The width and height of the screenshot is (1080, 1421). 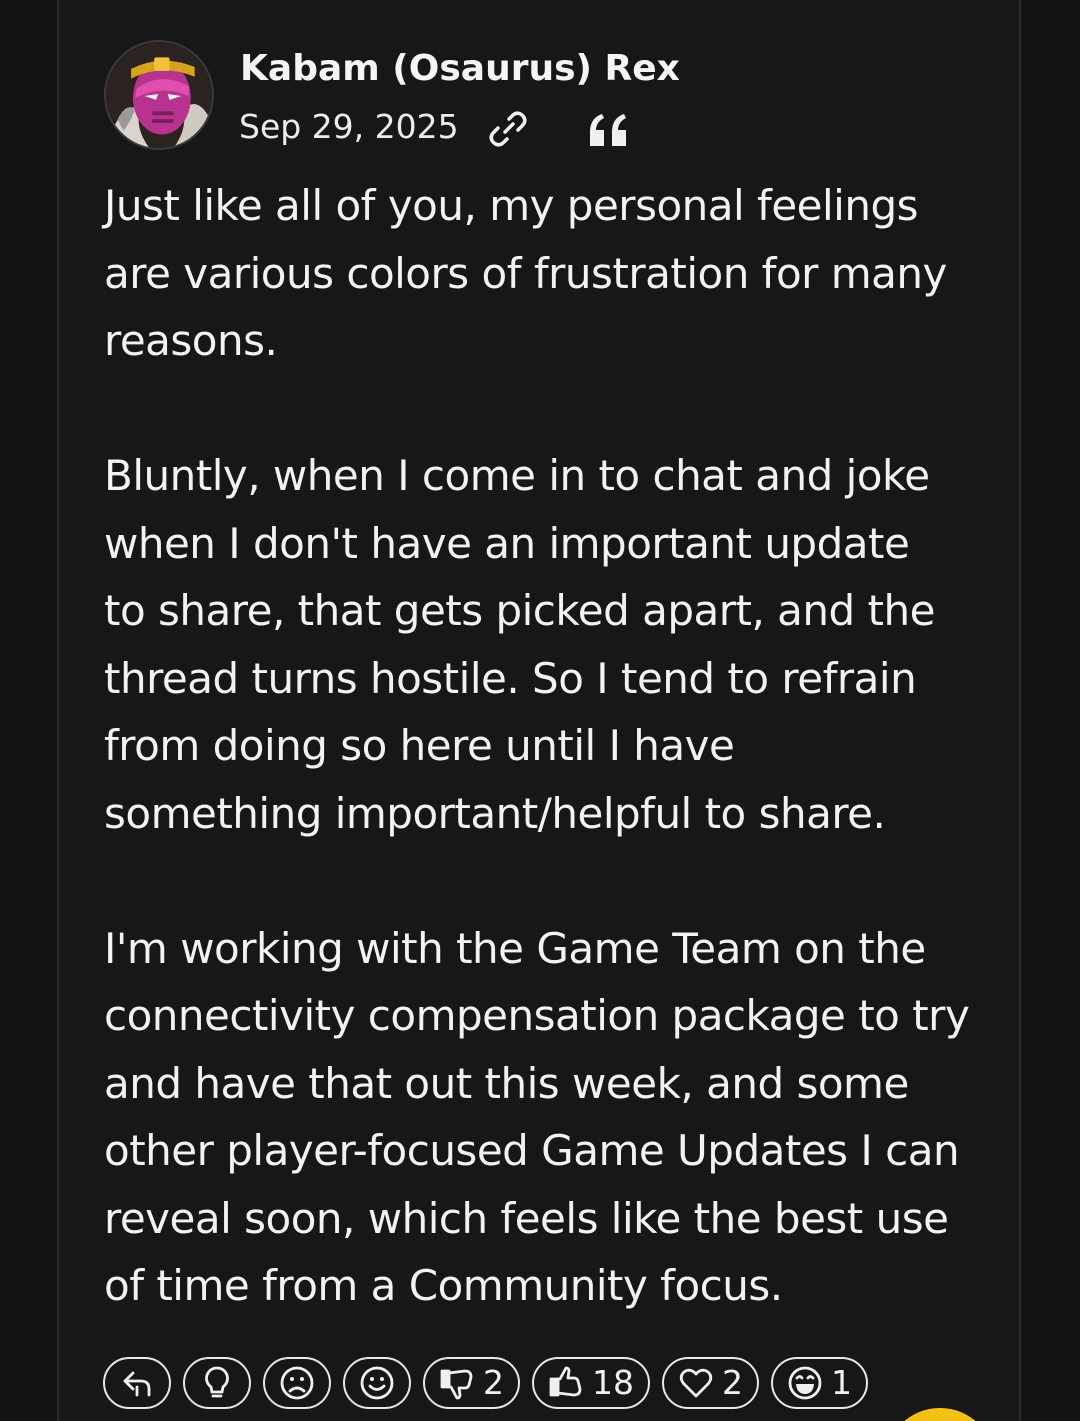 What do you see at coordinates (460, 69) in the screenshot?
I see `author-name: Kabam (Osaurus) Rex` at bounding box center [460, 69].